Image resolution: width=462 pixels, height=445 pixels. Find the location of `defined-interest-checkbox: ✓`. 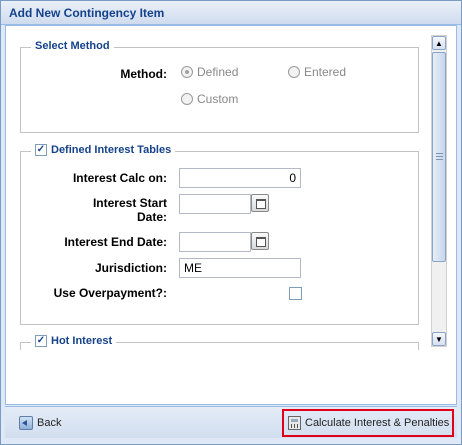

defined-interest-checkbox: ✓ is located at coordinates (41, 150).